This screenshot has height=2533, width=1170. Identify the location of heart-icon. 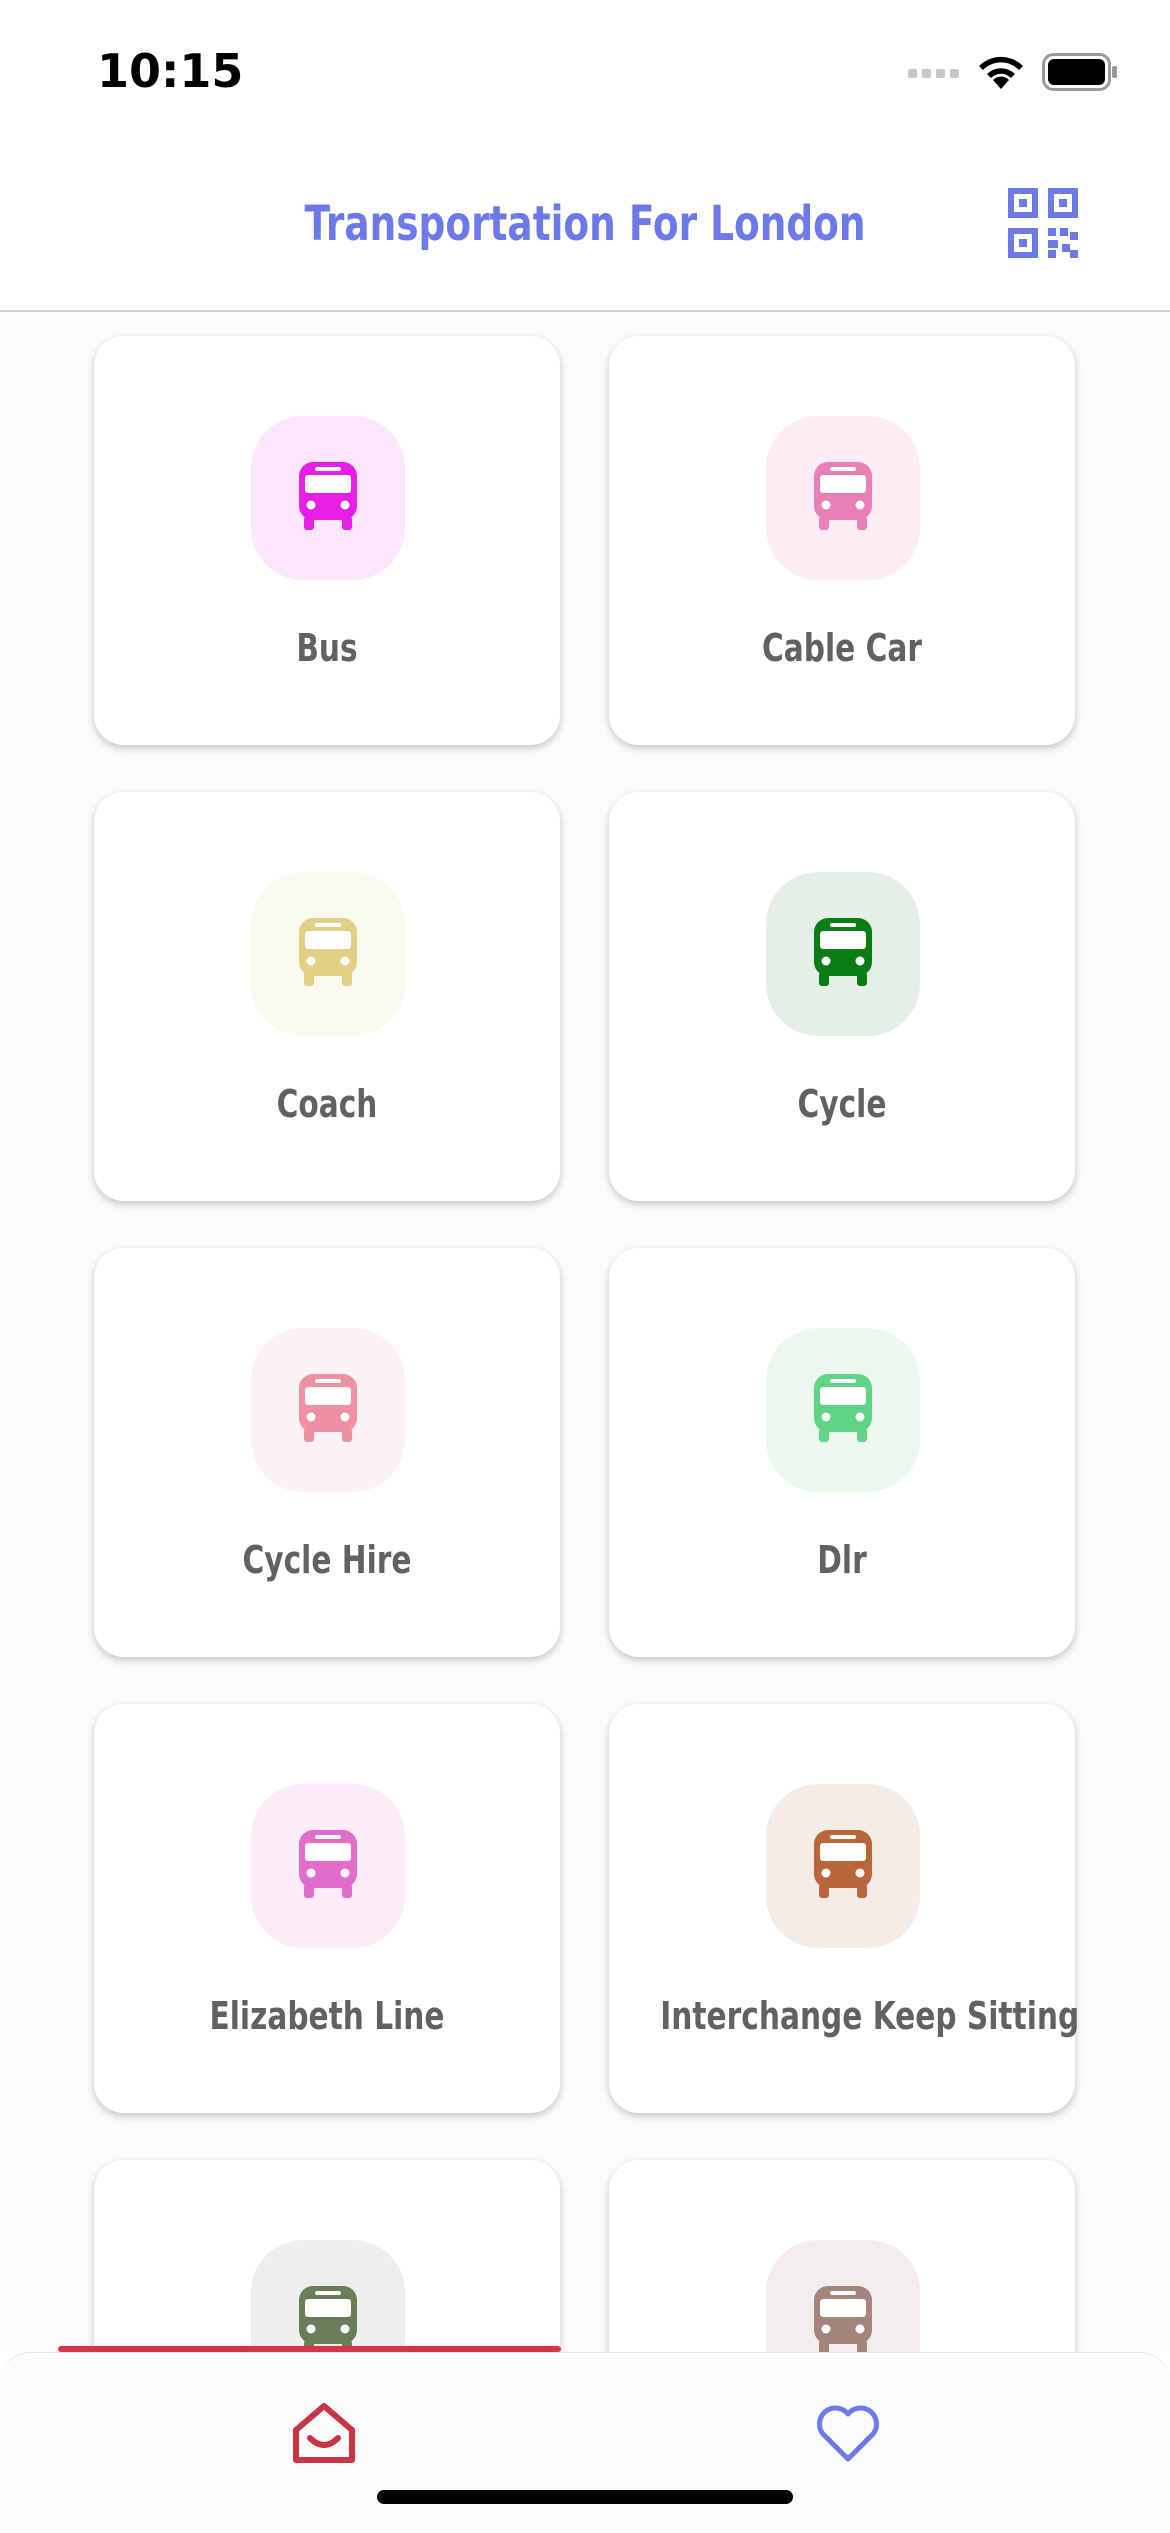
(848, 2433).